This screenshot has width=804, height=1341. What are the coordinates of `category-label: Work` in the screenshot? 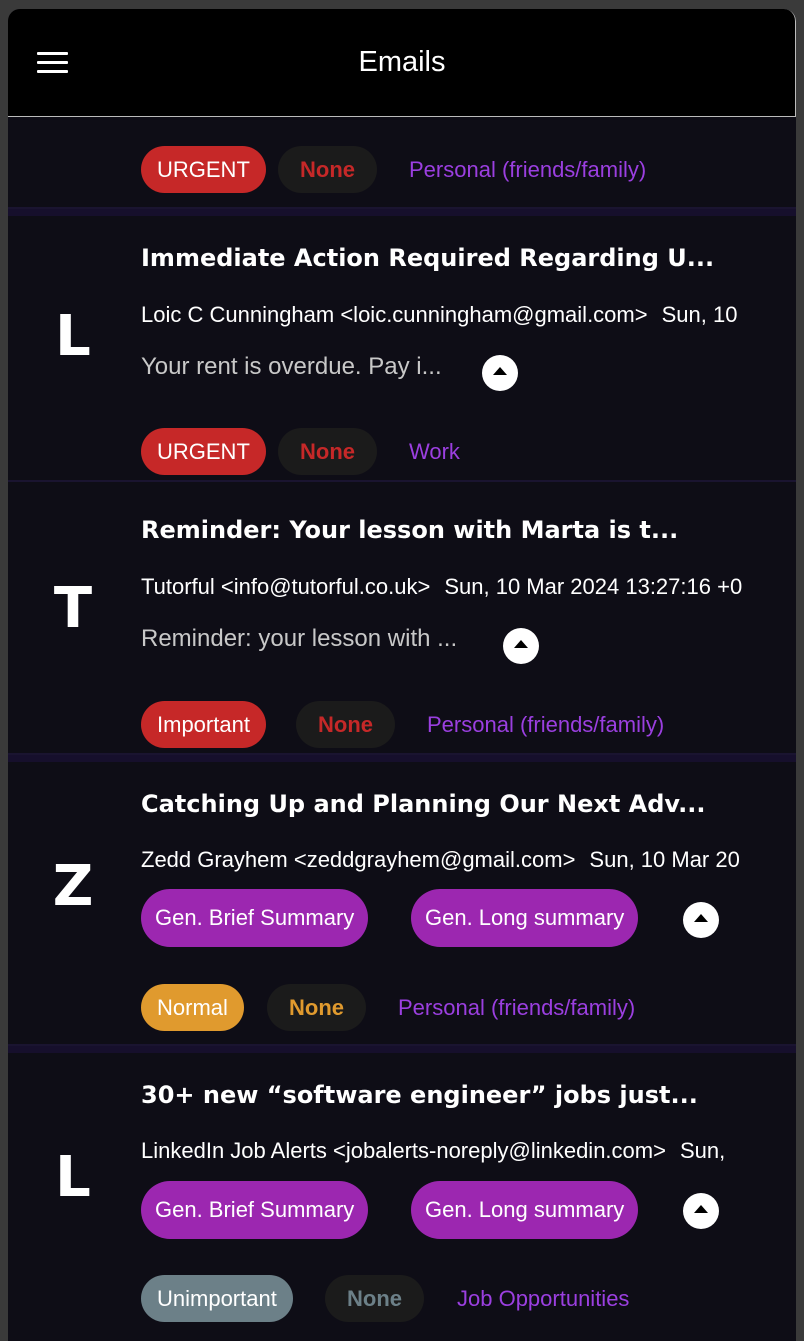 It's located at (434, 451).